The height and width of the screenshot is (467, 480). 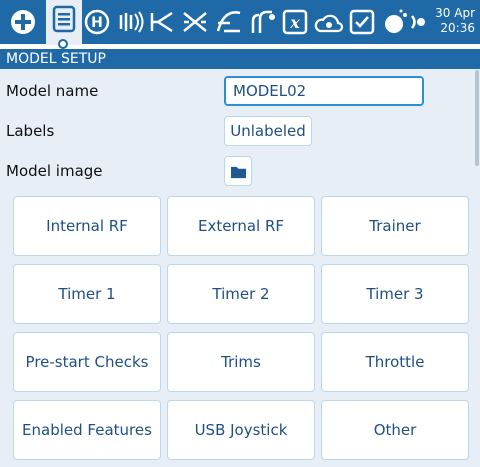 I want to click on folder-icon, so click(x=238, y=172).